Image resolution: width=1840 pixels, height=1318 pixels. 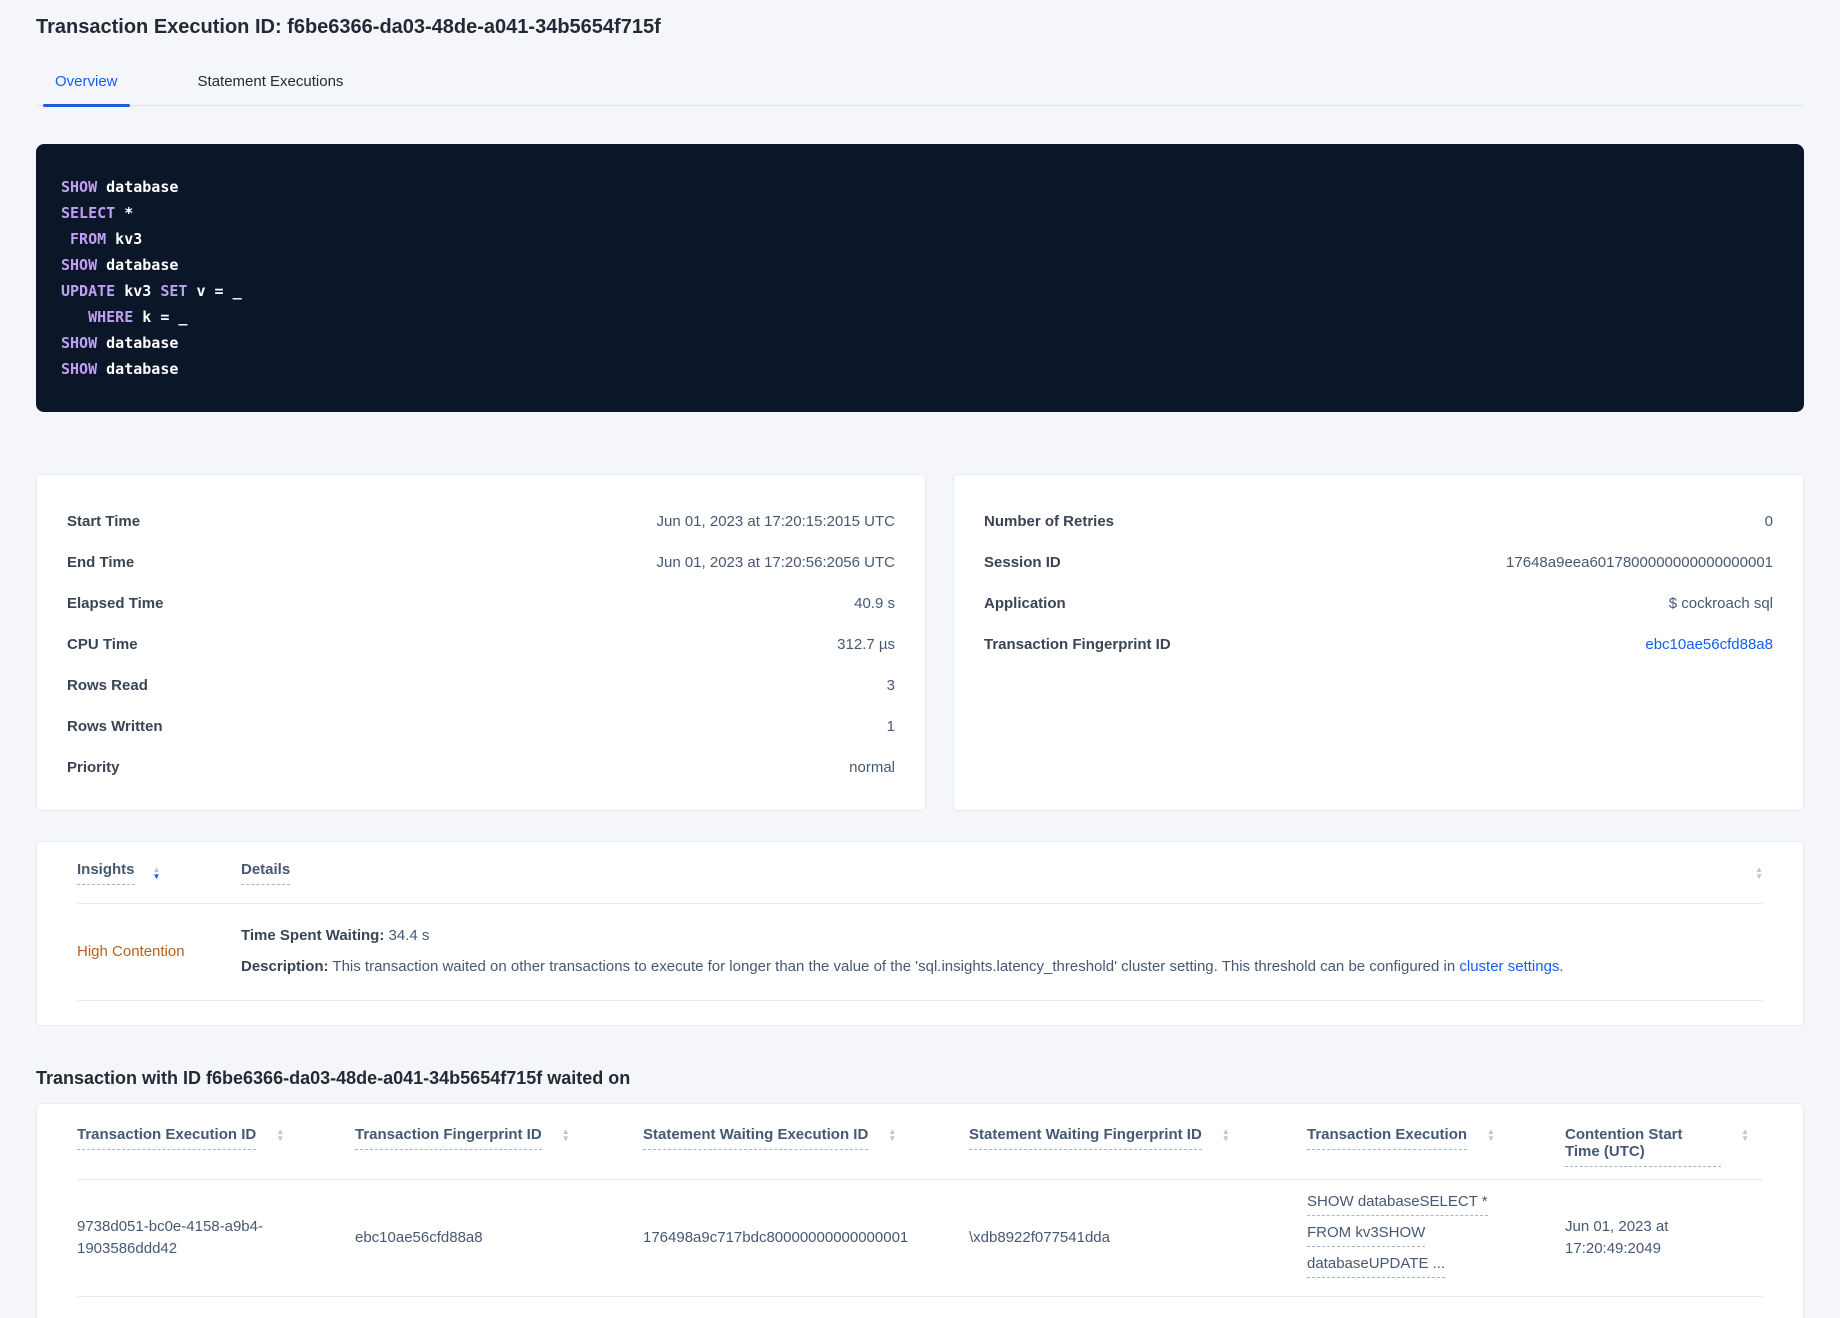 I want to click on cluster-settings-link: cluster settings, so click(x=1509, y=966).